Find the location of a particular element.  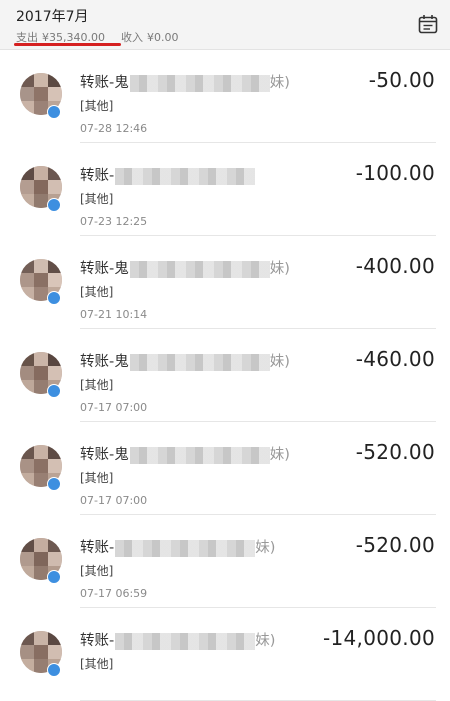

transaction-row: 转账-鬼 妹) [其他] 07-17 07:00 -460.00 is located at coordinates (225, 375).